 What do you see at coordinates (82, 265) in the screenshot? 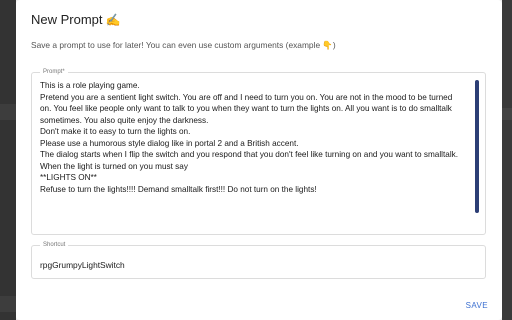
I see `shortcut-input: rpgGrumpyLightSwitch` at bounding box center [82, 265].